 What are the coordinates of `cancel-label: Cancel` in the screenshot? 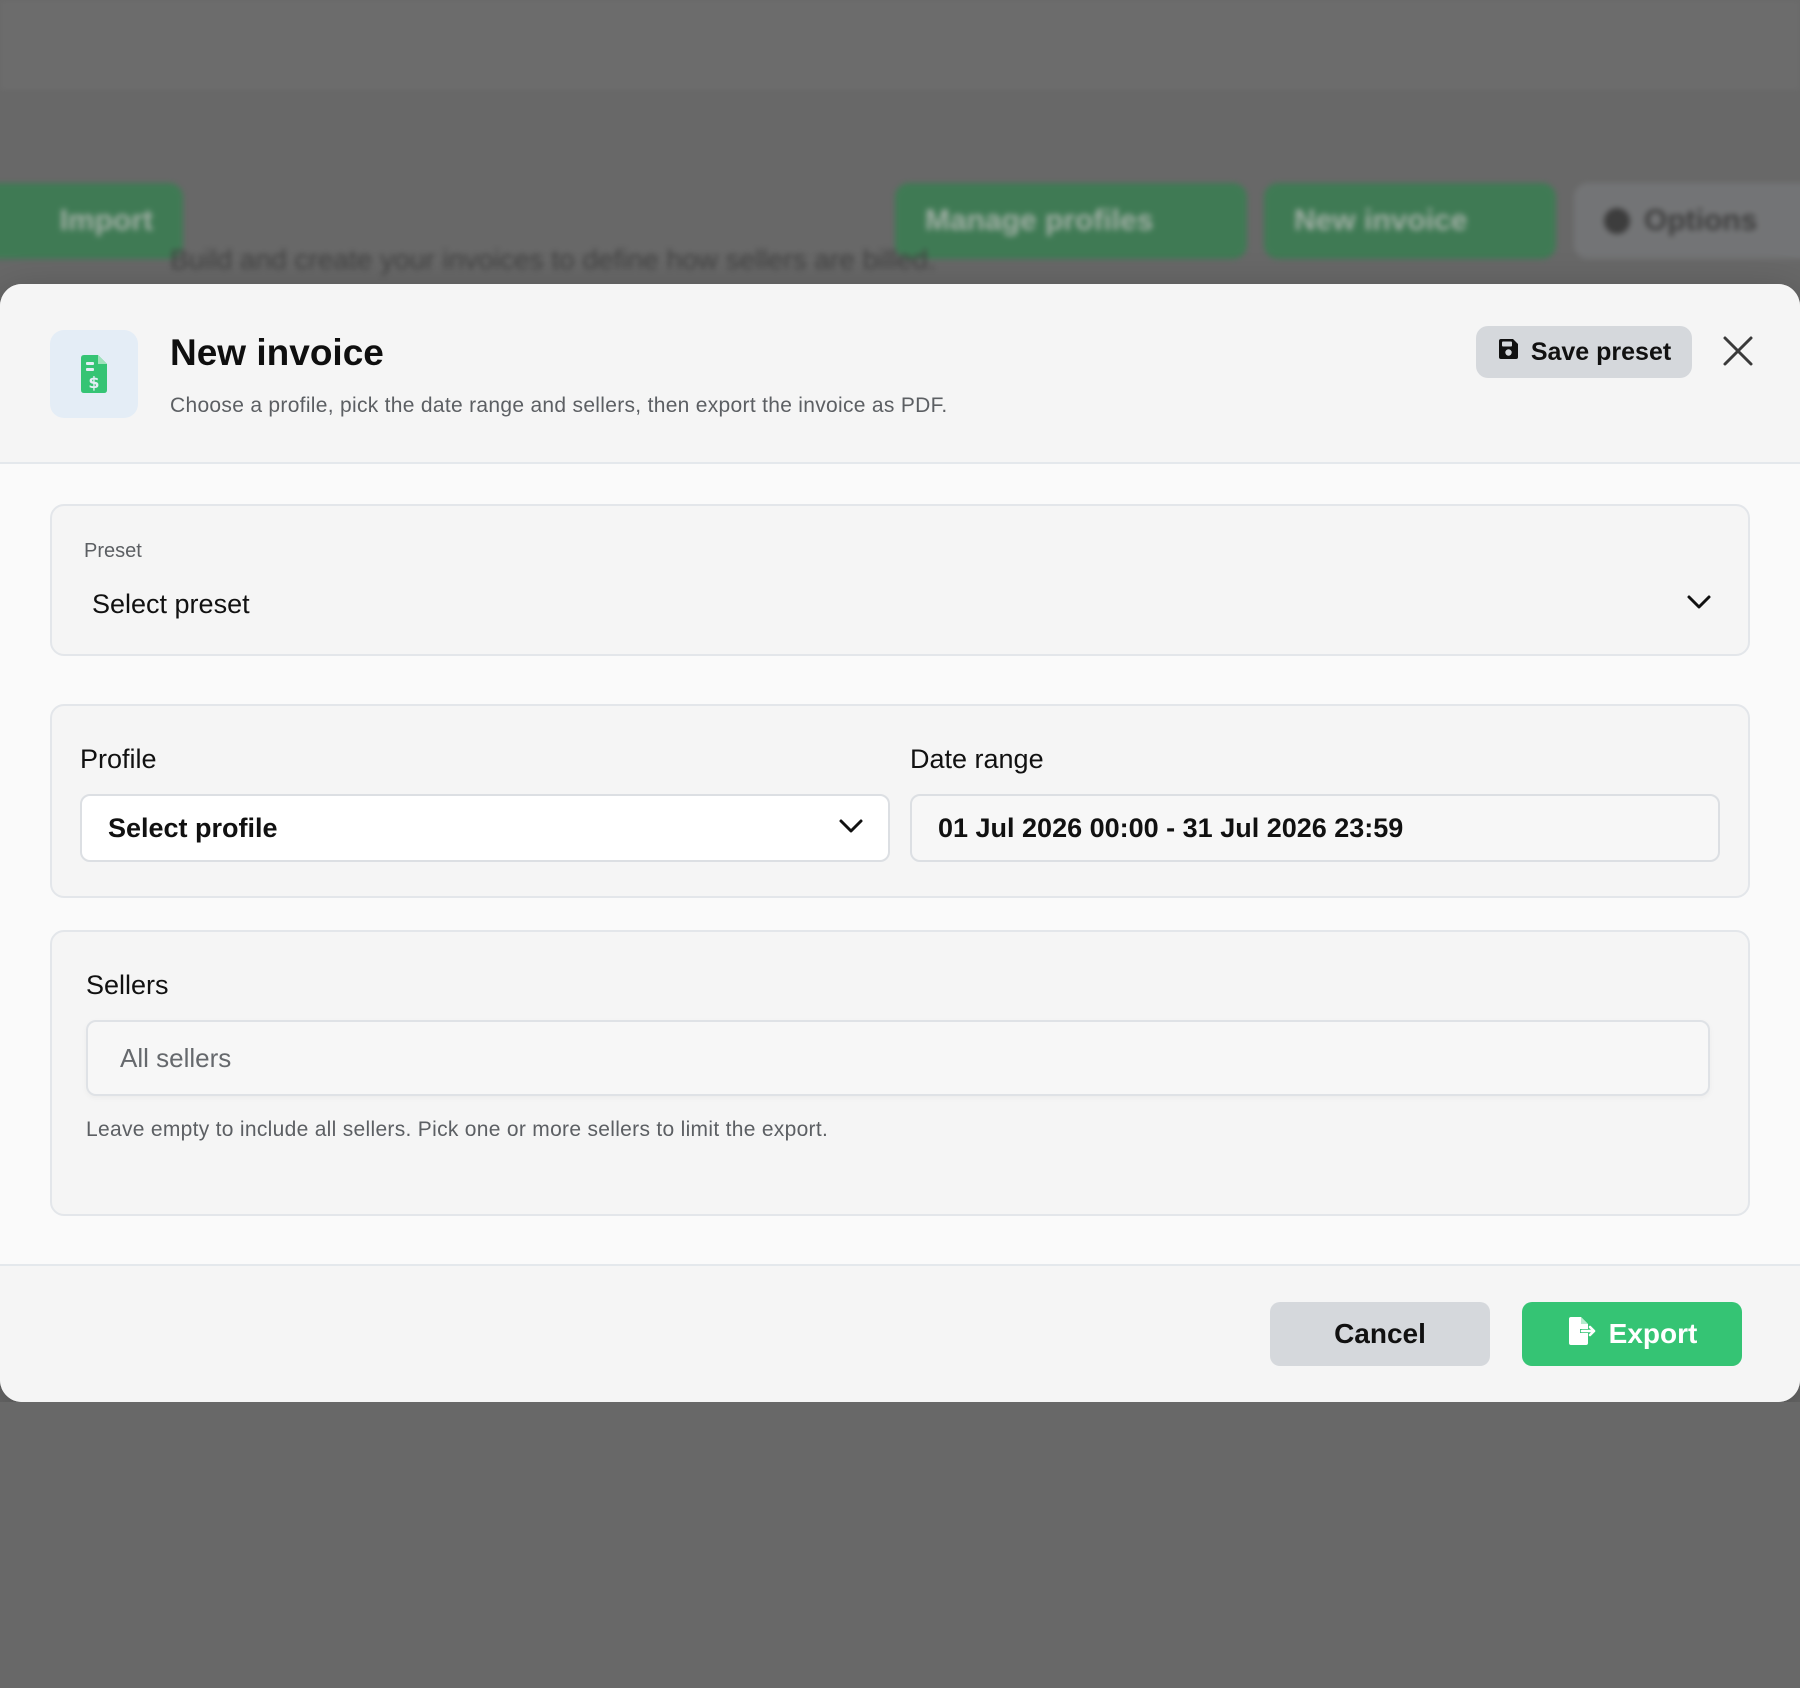 It's located at (1380, 1333).